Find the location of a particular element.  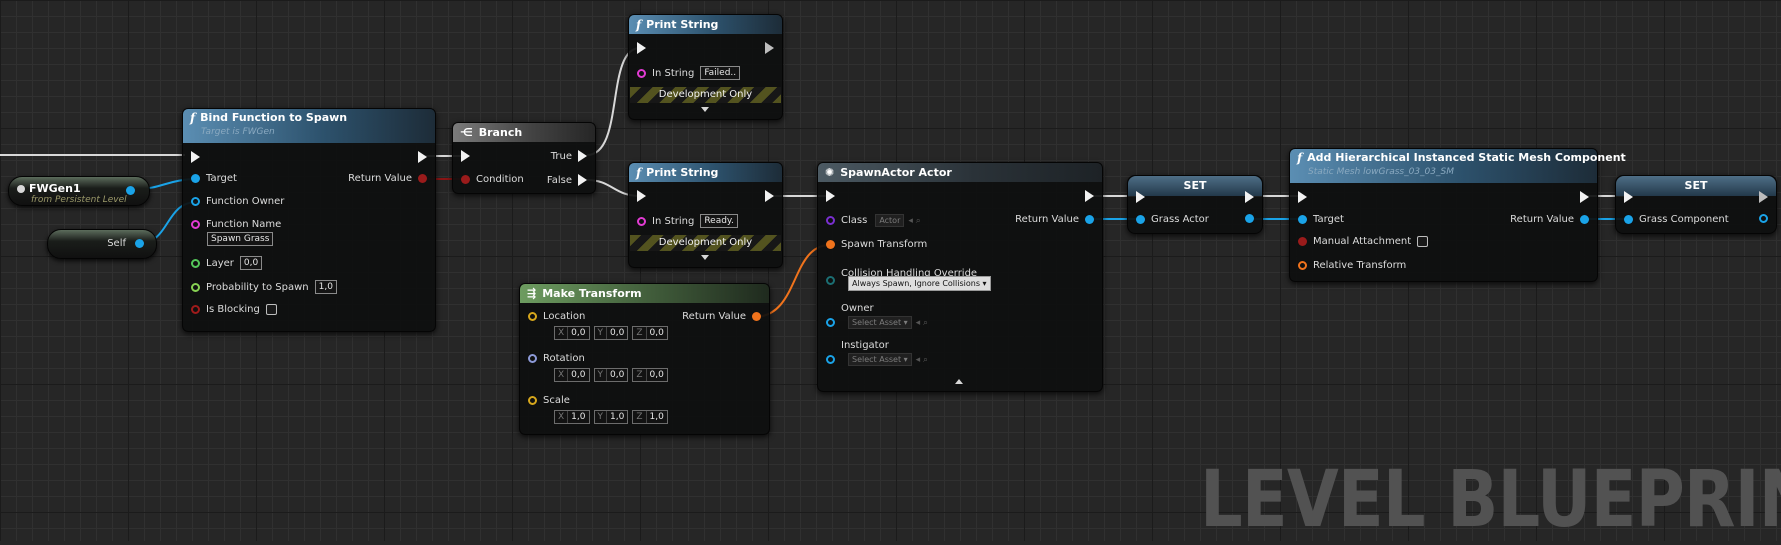

layer-pin is located at coordinates (195, 263).